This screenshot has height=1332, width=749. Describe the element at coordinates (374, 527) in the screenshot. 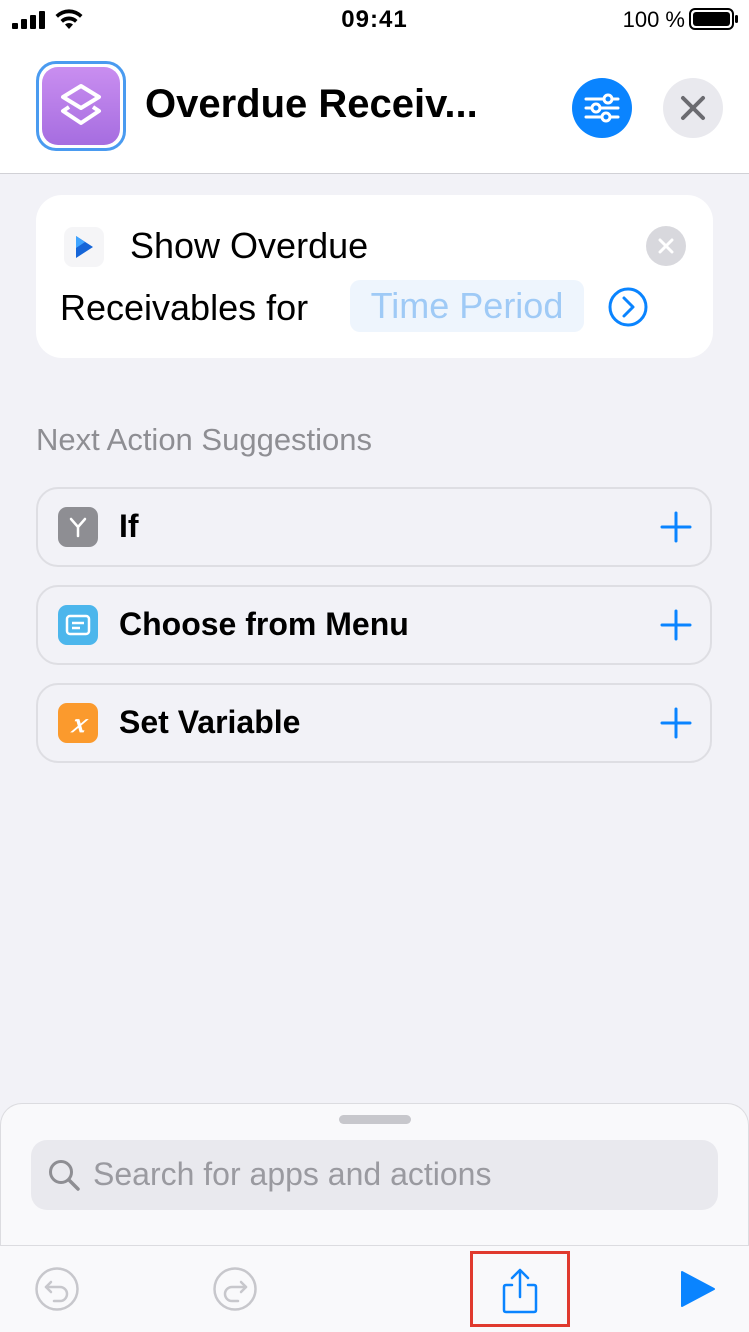

I see `suggestion-if: If` at that location.